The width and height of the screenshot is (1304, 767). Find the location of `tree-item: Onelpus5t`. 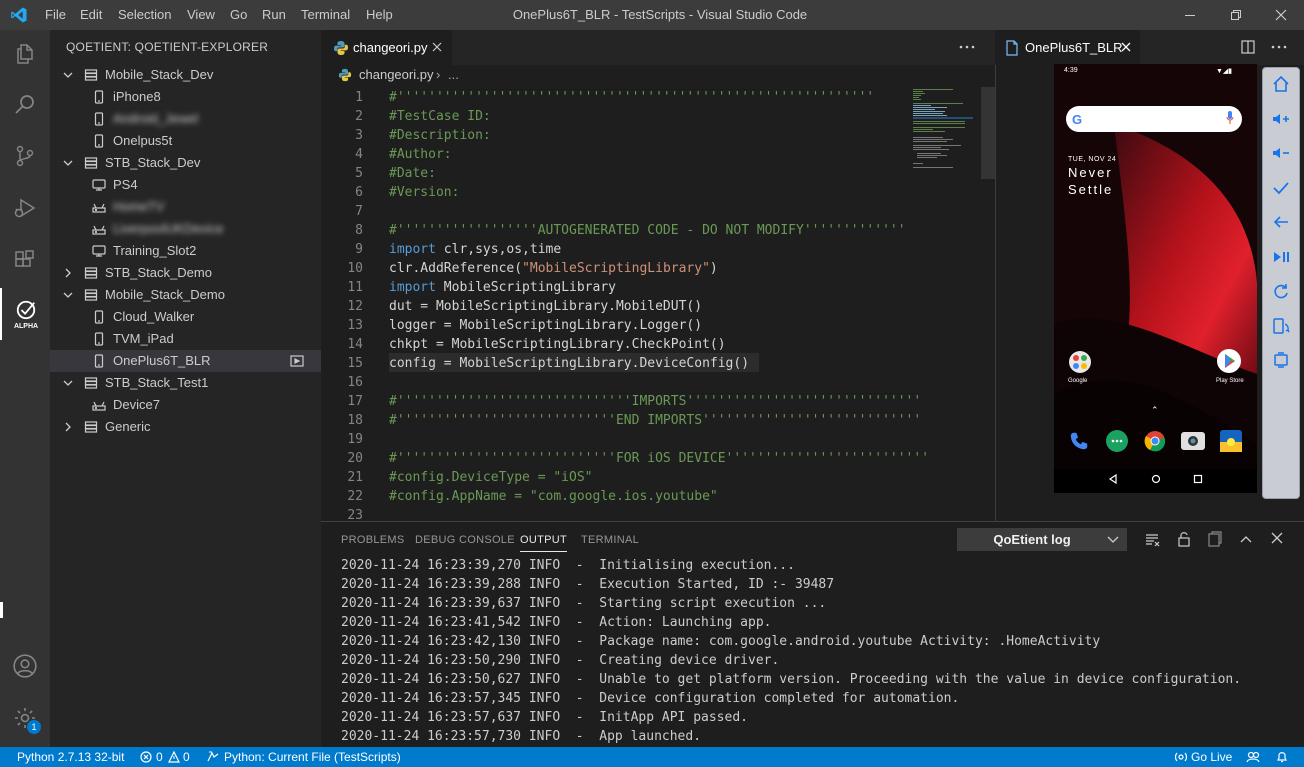

tree-item: Onelpus5t is located at coordinates (185, 141).